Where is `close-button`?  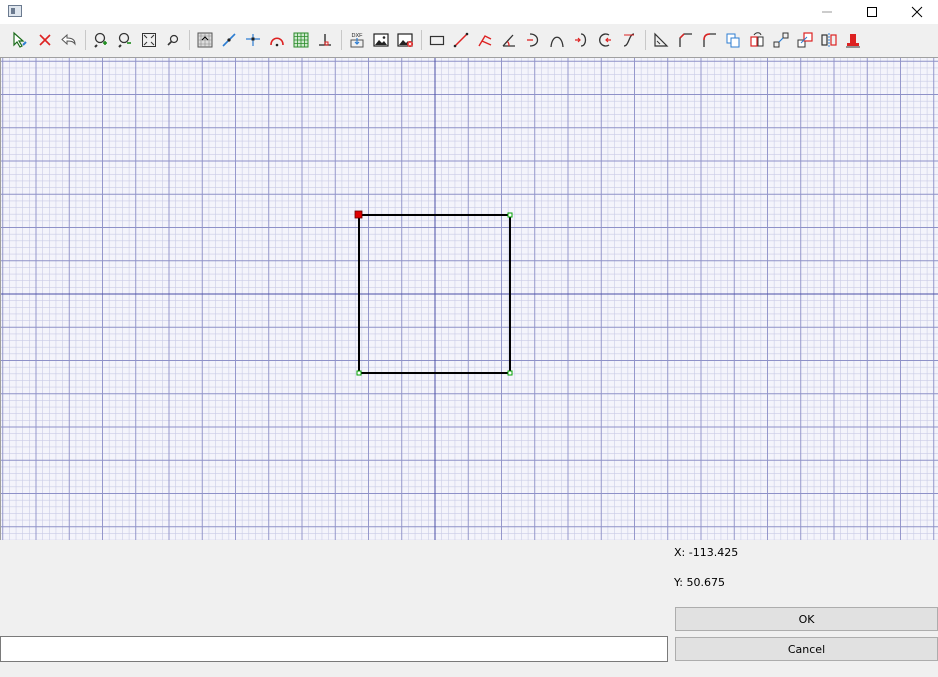
close-button is located at coordinates (916, 12).